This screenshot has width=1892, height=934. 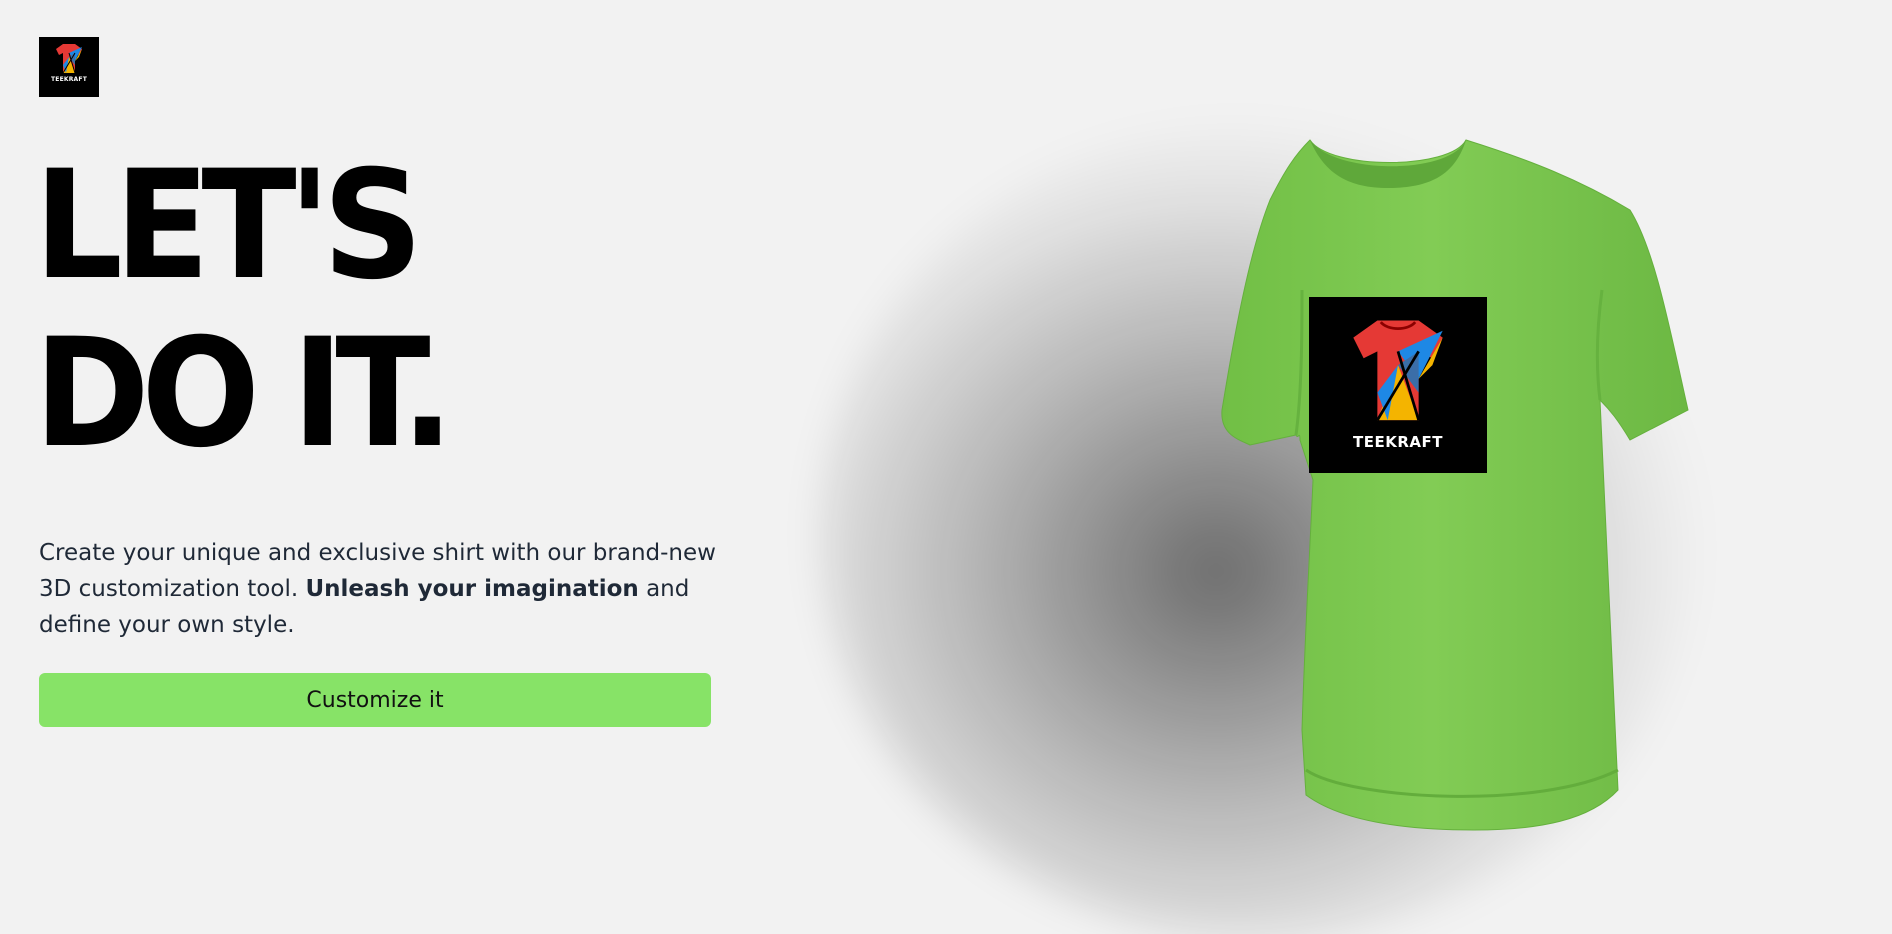 I want to click on brand-logo: TEEKRAFT, so click(x=69, y=67).